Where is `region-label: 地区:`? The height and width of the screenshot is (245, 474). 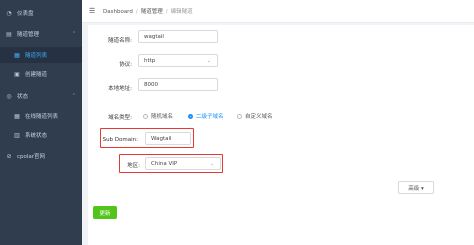
region-label: 地区: is located at coordinates (133, 166).